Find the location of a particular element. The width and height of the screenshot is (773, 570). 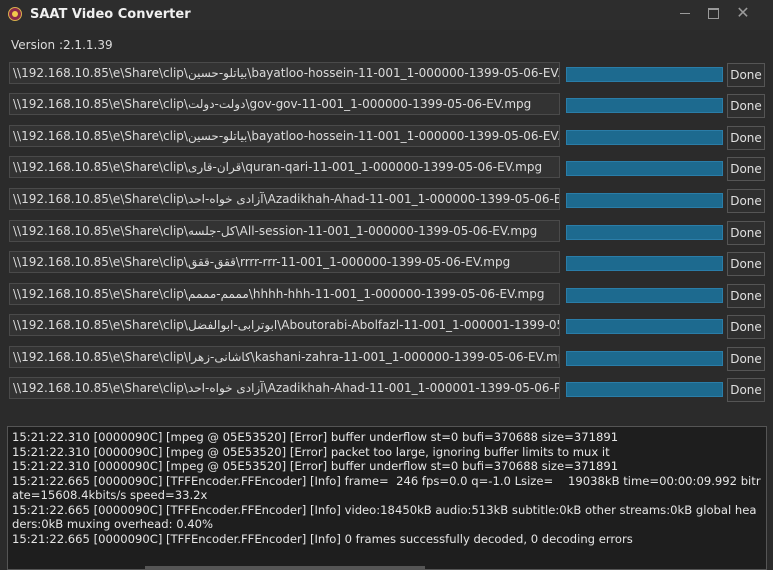

close-button: ✕ is located at coordinates (743, 13).